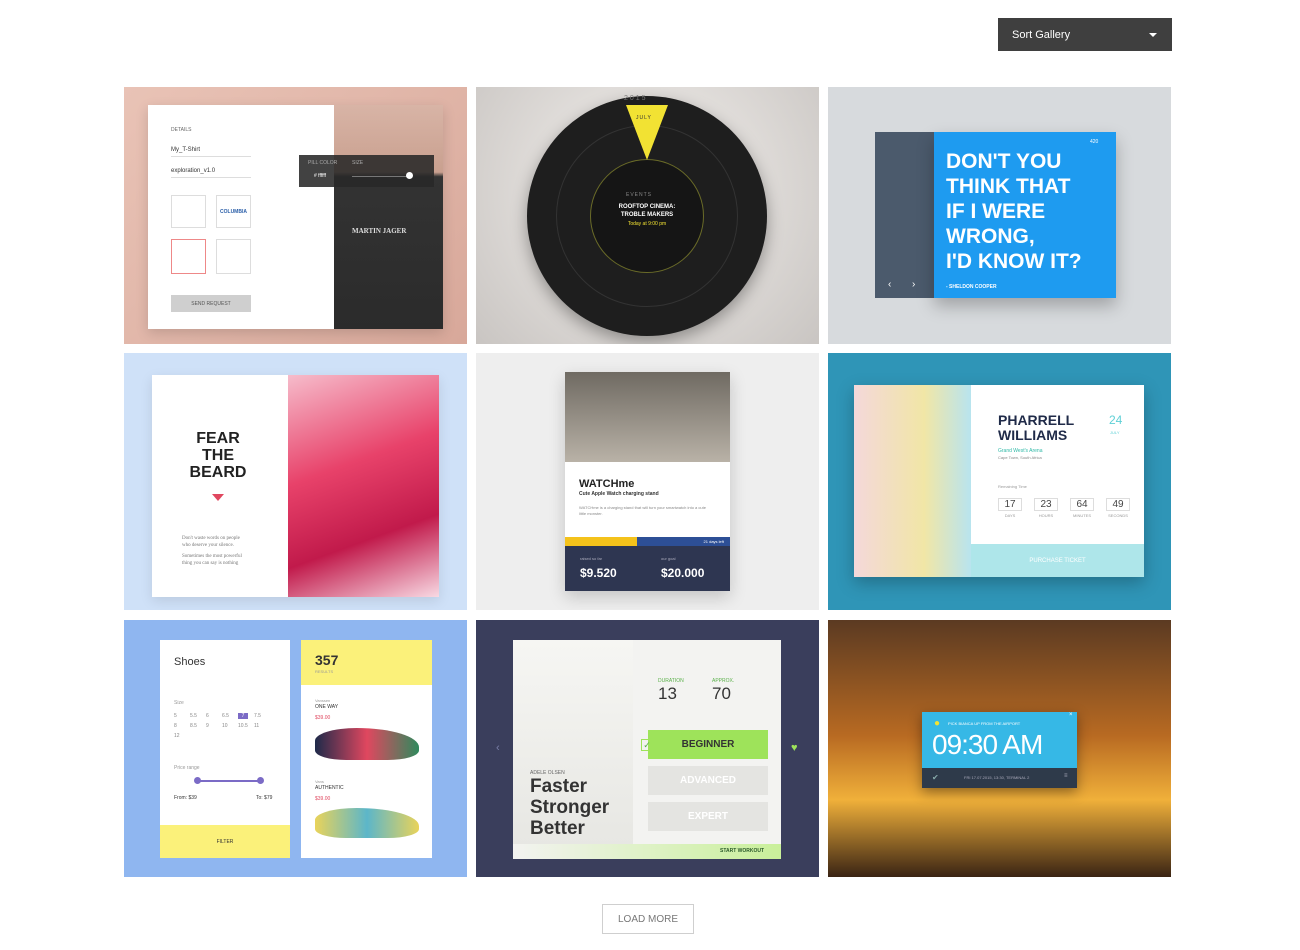 The width and height of the screenshot is (1300, 950). What do you see at coordinates (889, 284) in the screenshot?
I see `prev-arrow-icon: ‹` at bounding box center [889, 284].